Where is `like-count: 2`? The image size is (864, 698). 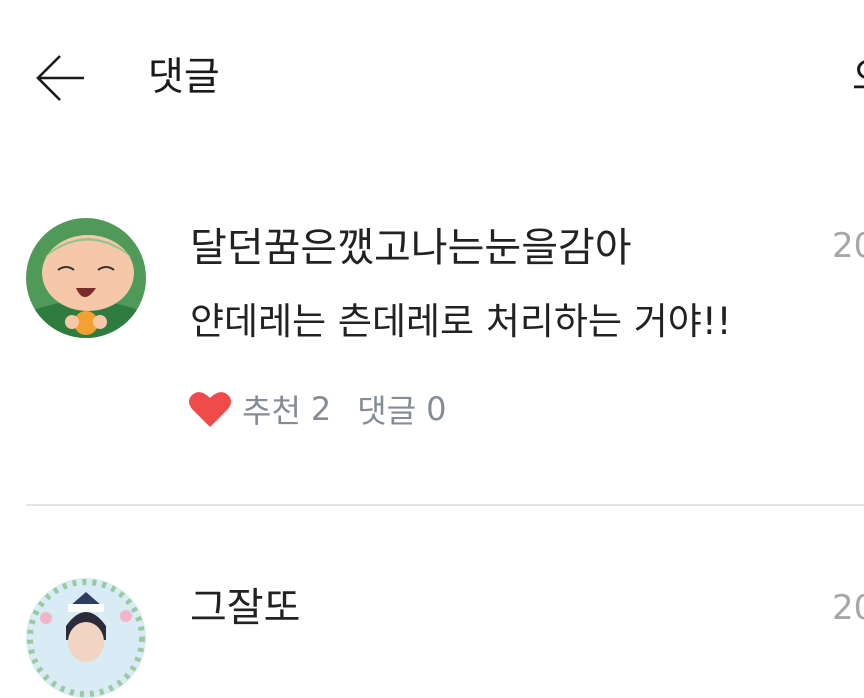 like-count: 2 is located at coordinates (321, 409).